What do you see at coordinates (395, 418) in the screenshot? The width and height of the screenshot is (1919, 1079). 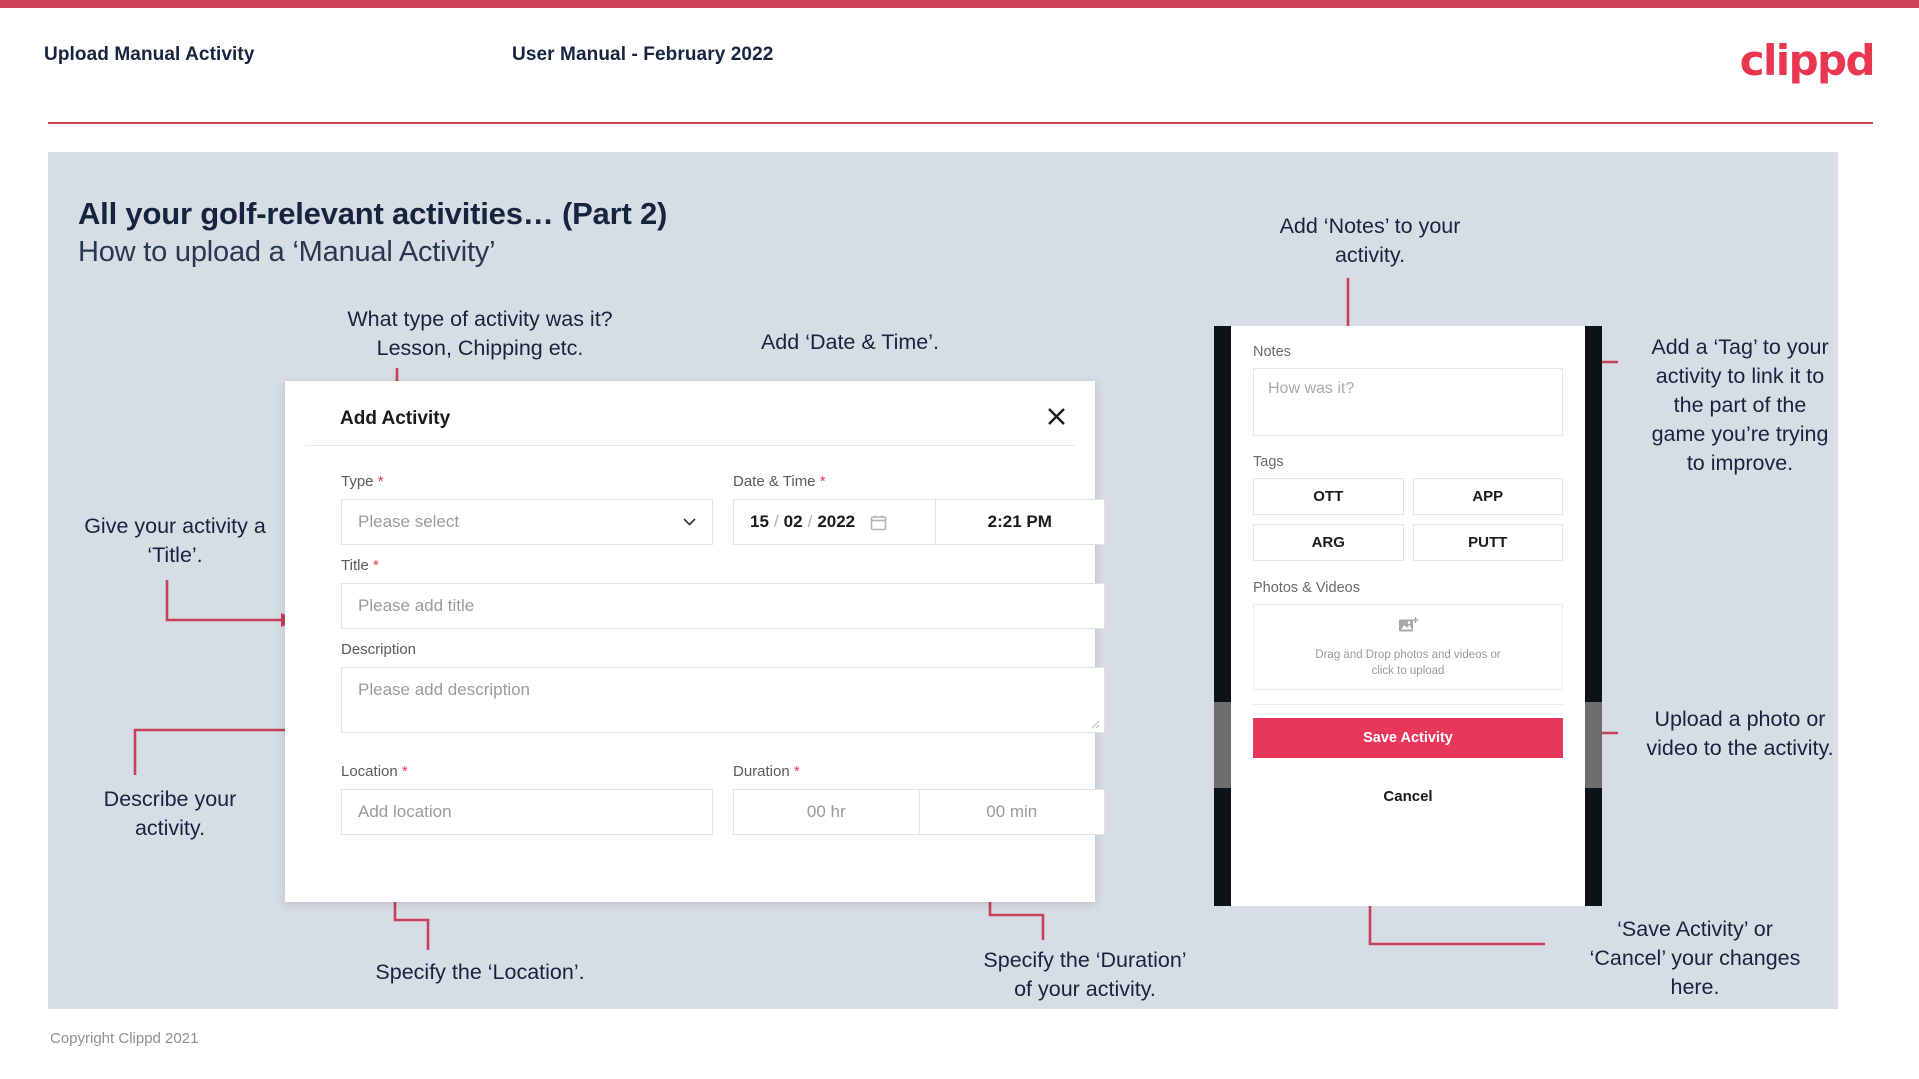 I see `dialog-title: Add Activity` at bounding box center [395, 418].